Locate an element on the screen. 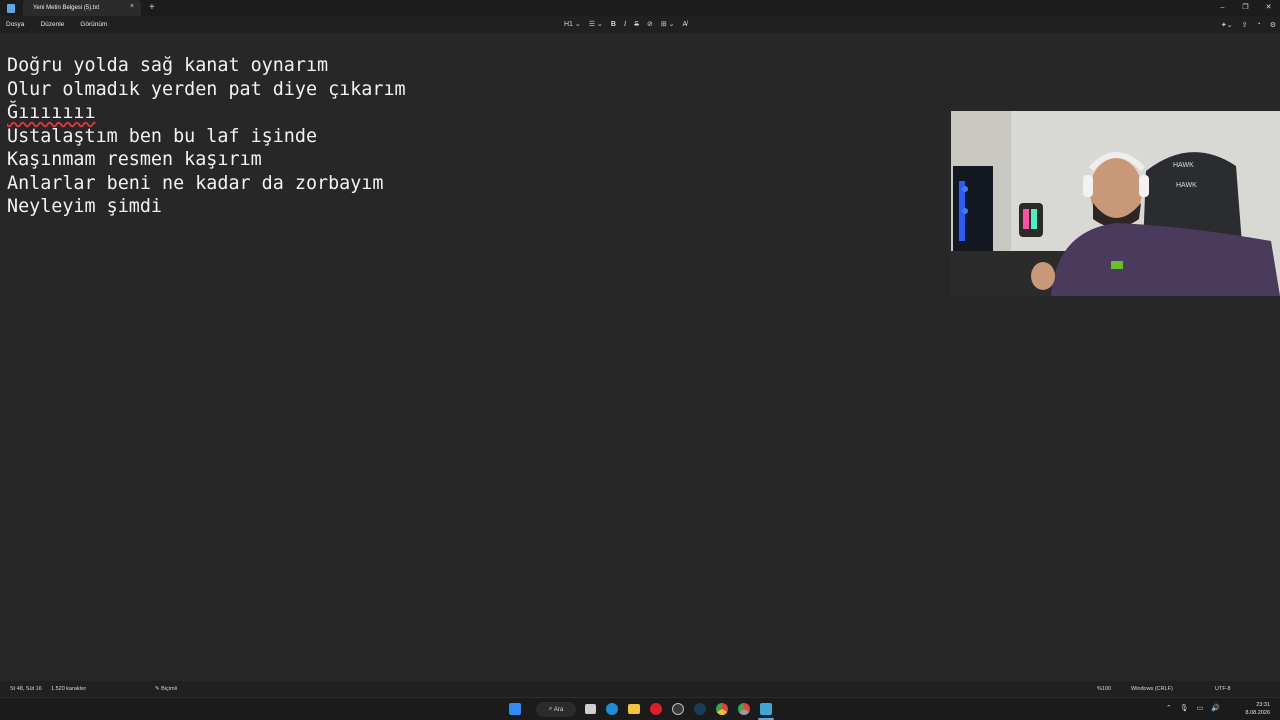 This screenshot has height=720, width=1280. monitor-icon: ▭ is located at coordinates (1200, 708).